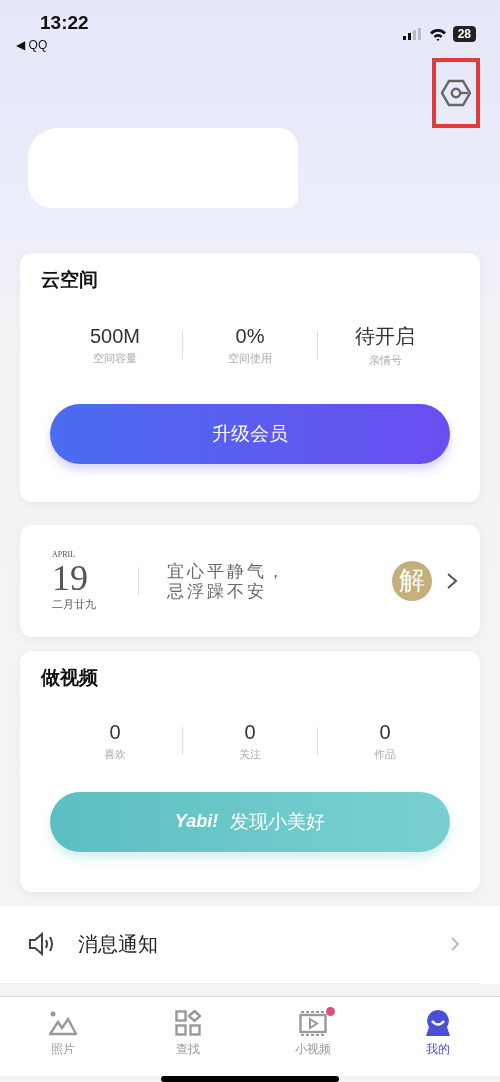  What do you see at coordinates (437, 34) in the screenshot?
I see `wifi-icon` at bounding box center [437, 34].